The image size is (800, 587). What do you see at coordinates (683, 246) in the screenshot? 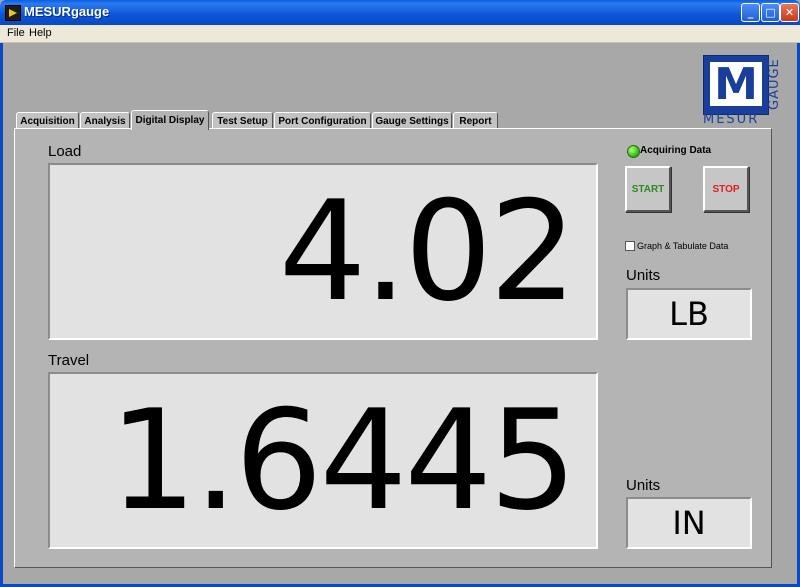
I see `graph-tabulate-label: Graph & Tabulate Data` at bounding box center [683, 246].